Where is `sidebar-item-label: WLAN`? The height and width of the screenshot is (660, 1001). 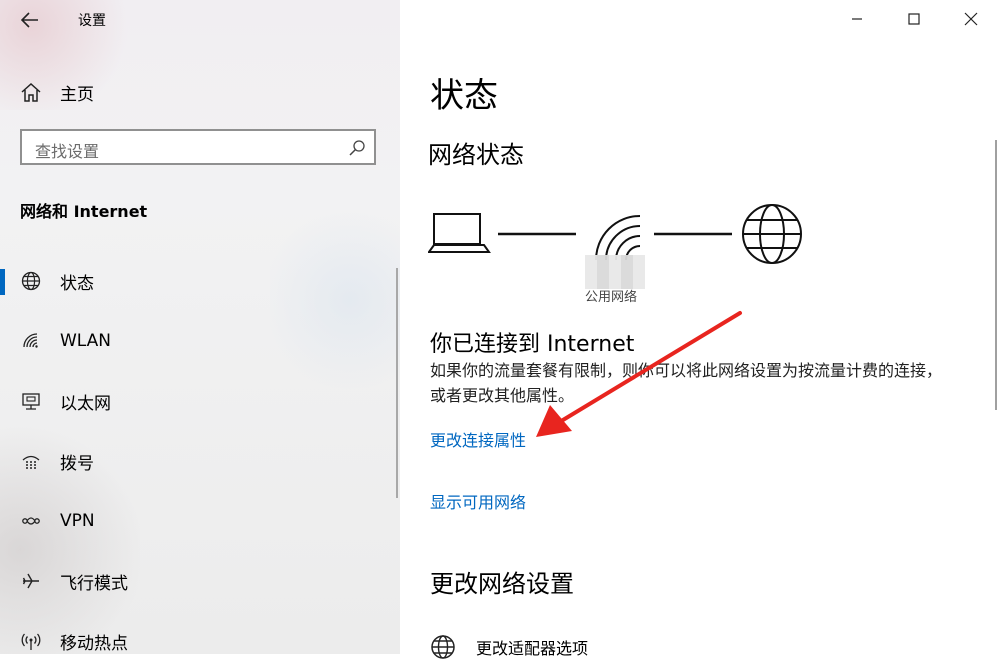
sidebar-item-label: WLAN is located at coordinates (86, 341).